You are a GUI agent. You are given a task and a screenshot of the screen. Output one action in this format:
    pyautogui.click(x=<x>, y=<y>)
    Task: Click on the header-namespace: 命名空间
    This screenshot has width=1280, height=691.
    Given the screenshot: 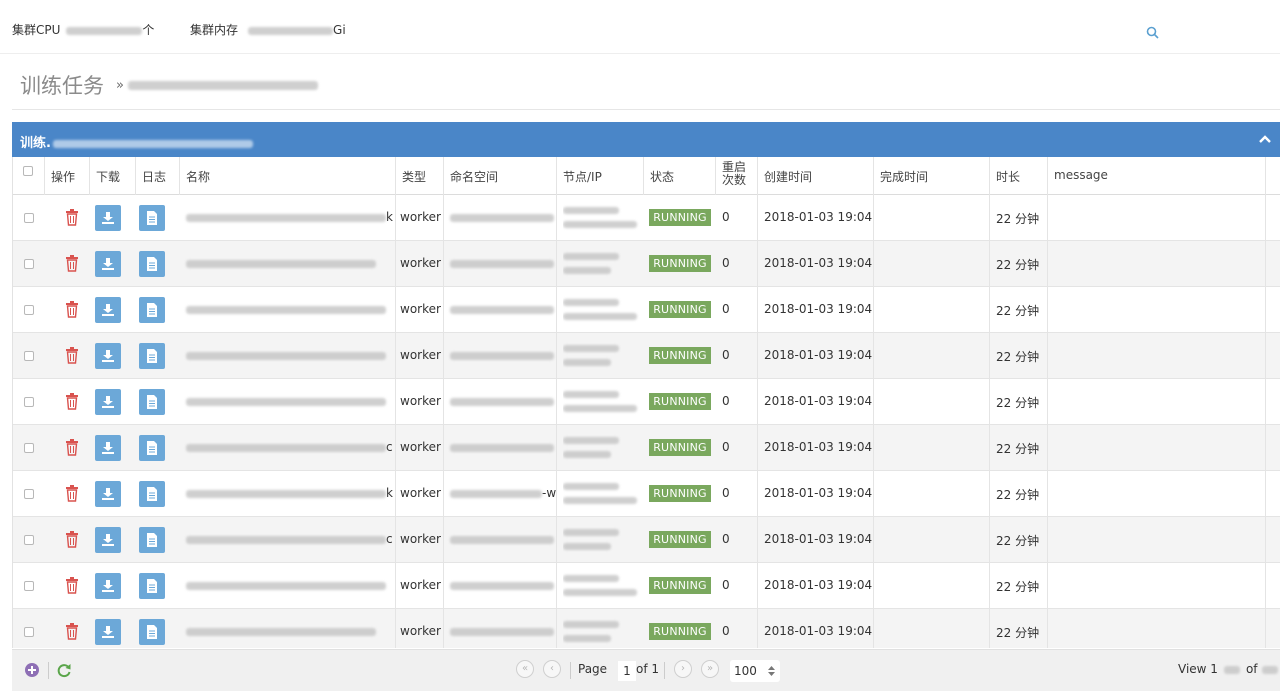 What is the action you would take?
    pyautogui.click(x=500, y=176)
    